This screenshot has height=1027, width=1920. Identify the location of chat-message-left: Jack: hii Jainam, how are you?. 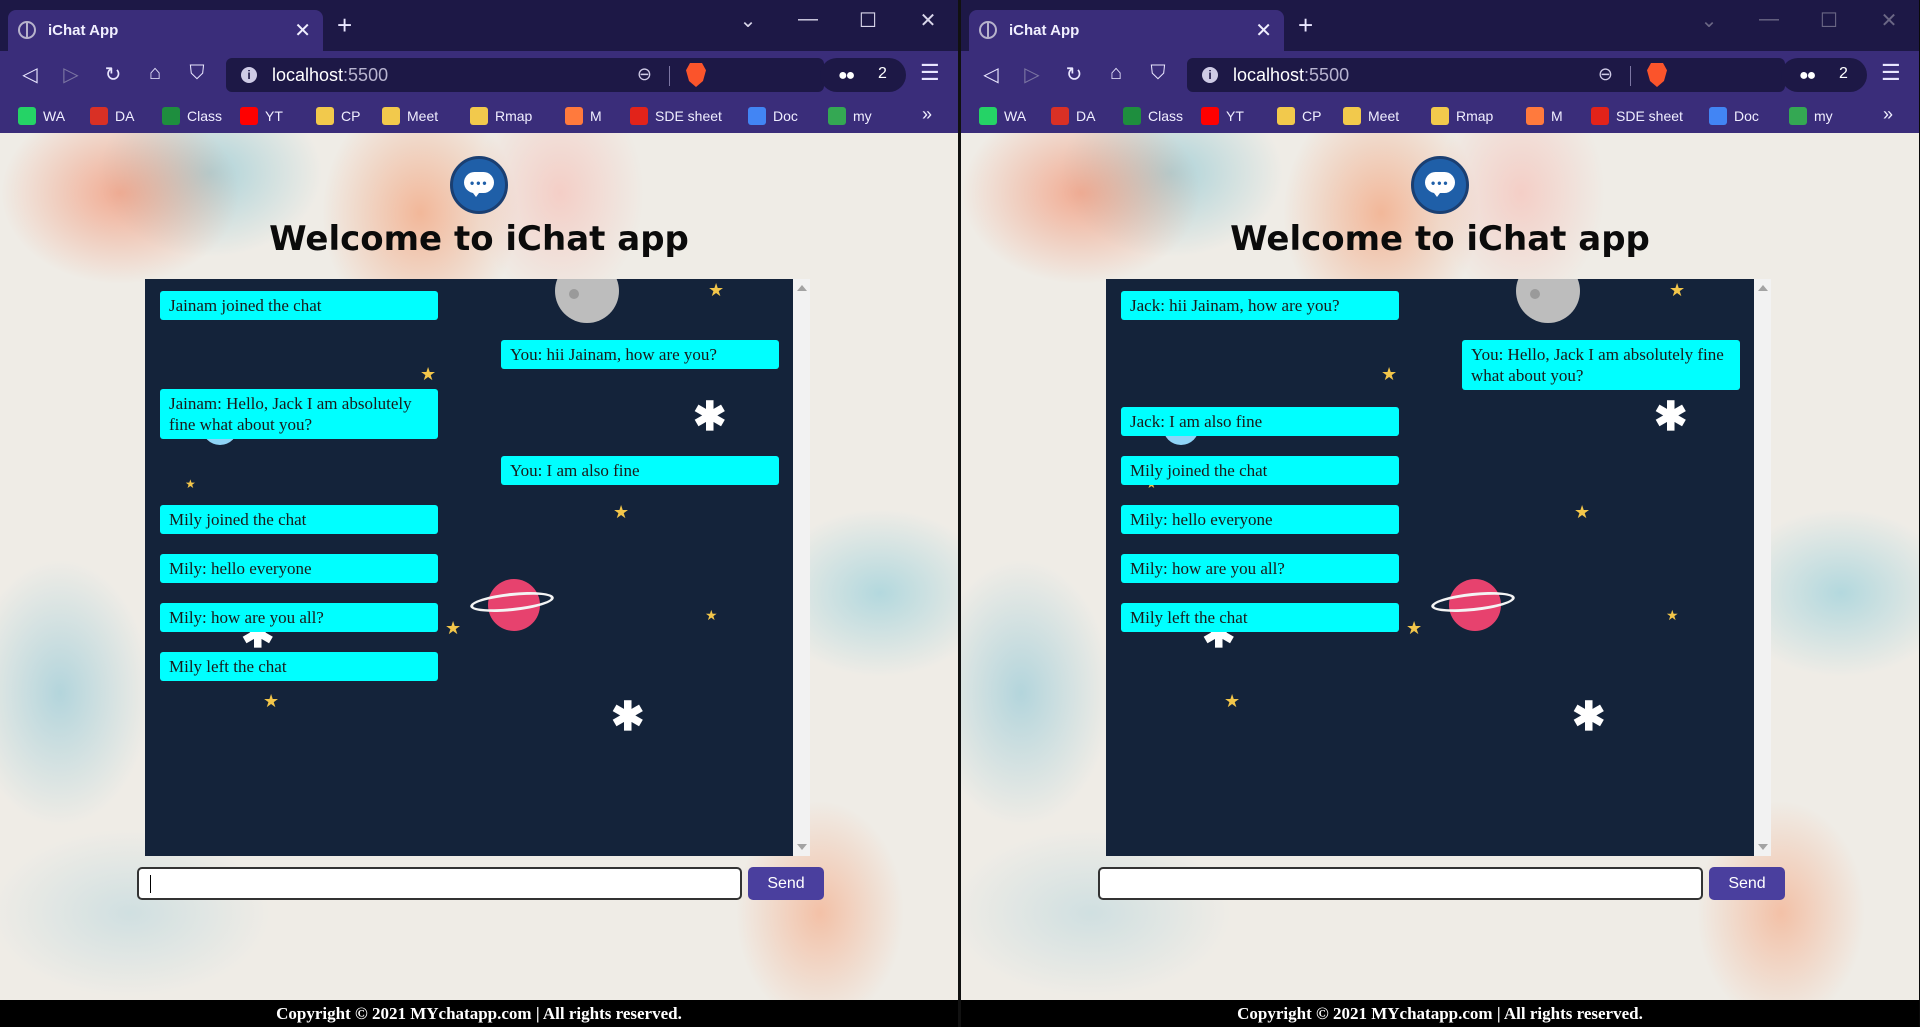
(1260, 305).